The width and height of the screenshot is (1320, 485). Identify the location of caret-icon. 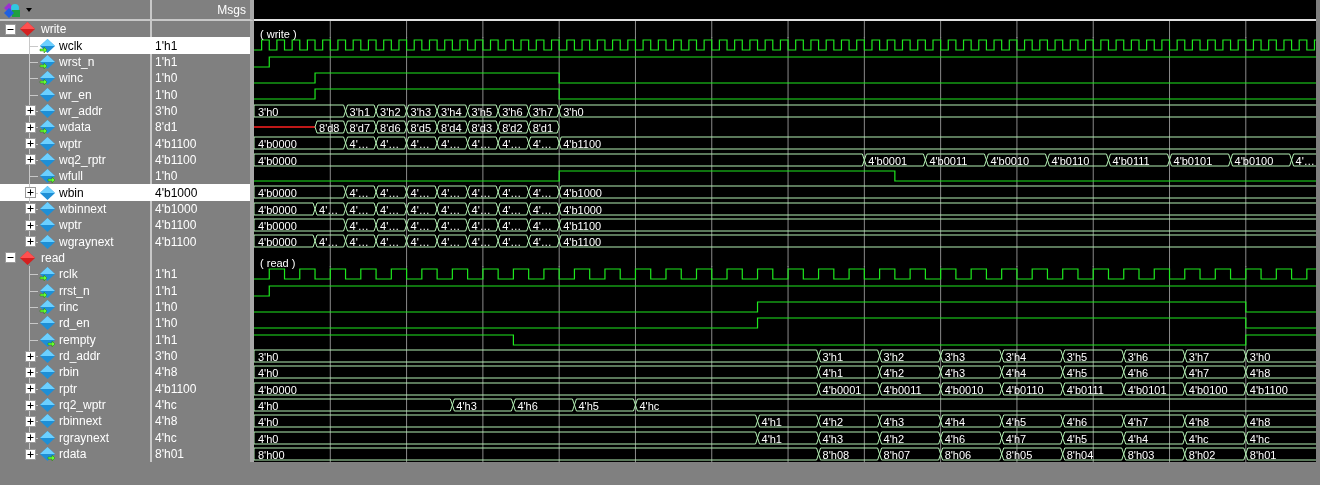
(29, 9).